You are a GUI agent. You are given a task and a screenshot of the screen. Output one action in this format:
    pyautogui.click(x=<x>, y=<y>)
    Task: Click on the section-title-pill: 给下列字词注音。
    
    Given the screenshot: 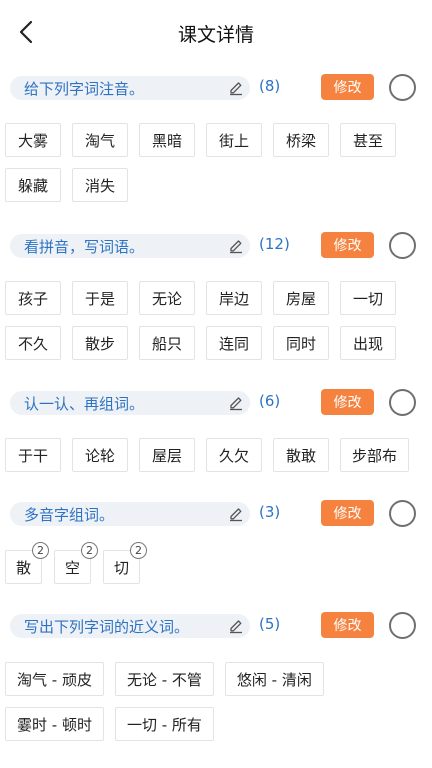 What is the action you would take?
    pyautogui.click(x=130, y=88)
    